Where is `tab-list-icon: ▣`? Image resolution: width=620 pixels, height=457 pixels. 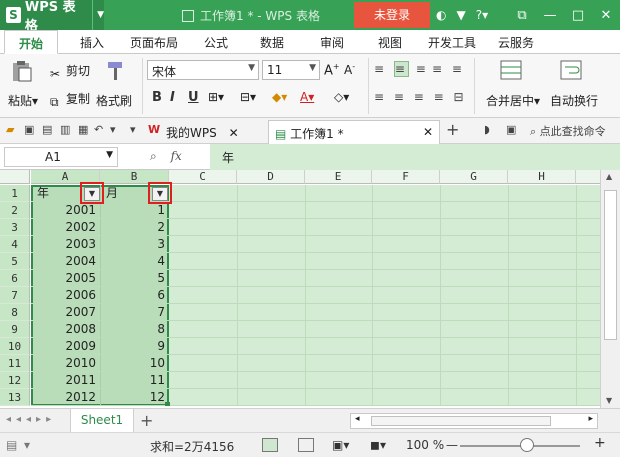 tab-list-icon: ▣ is located at coordinates (511, 129).